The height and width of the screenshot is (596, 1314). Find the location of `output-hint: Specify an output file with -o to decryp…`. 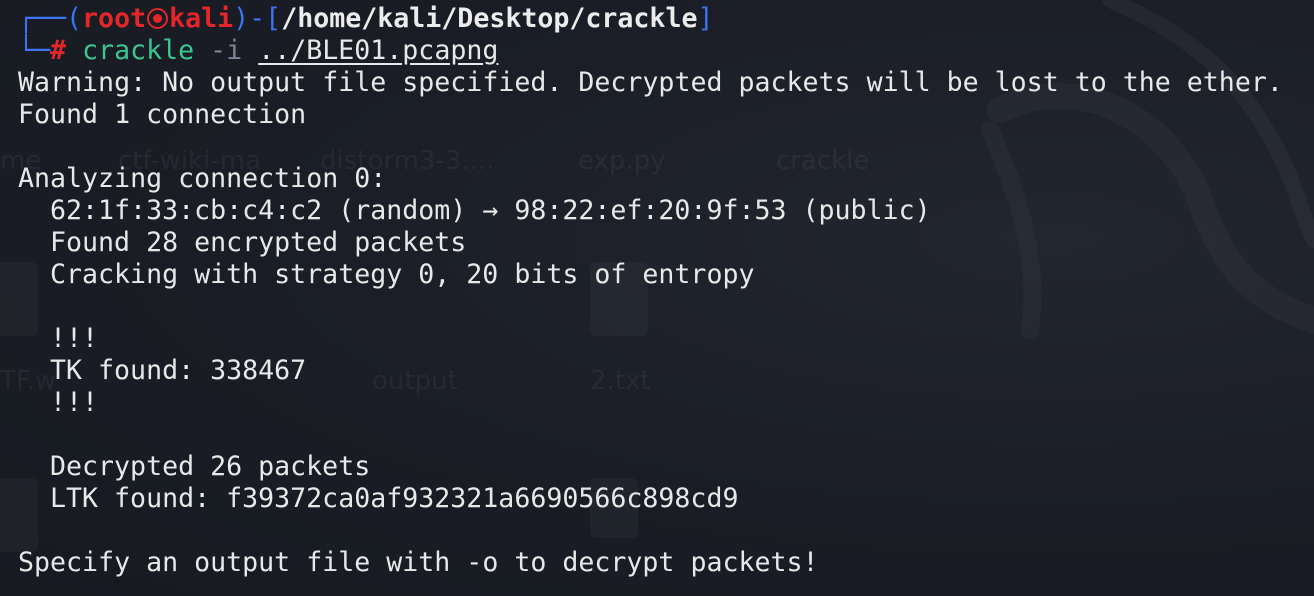

output-hint: Specify an output file with -o to decryp… is located at coordinates (418, 562).